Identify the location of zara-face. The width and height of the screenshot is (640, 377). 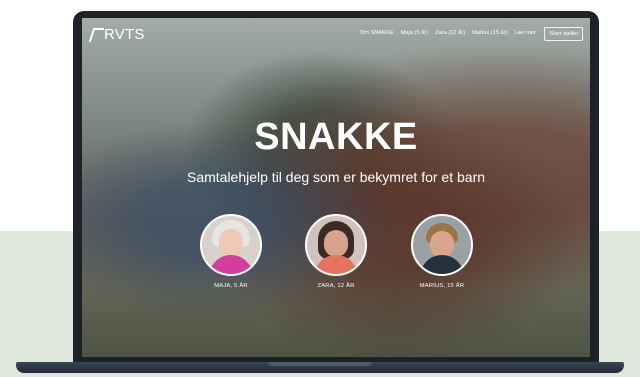
(336, 243).